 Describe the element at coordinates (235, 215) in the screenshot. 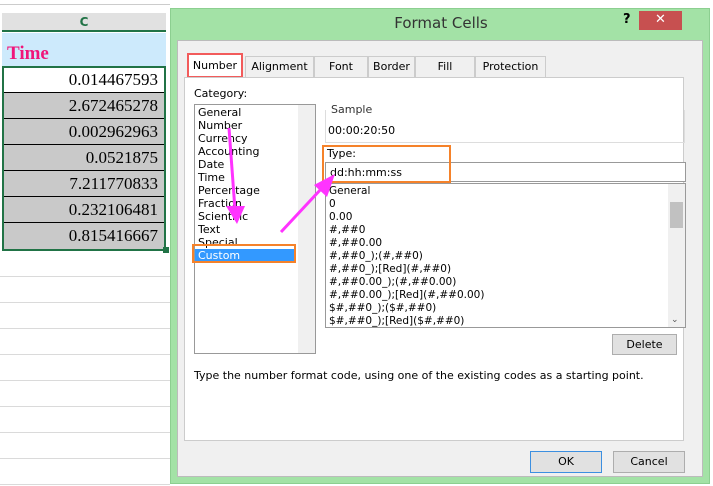

I see `arrow-down-head` at that location.